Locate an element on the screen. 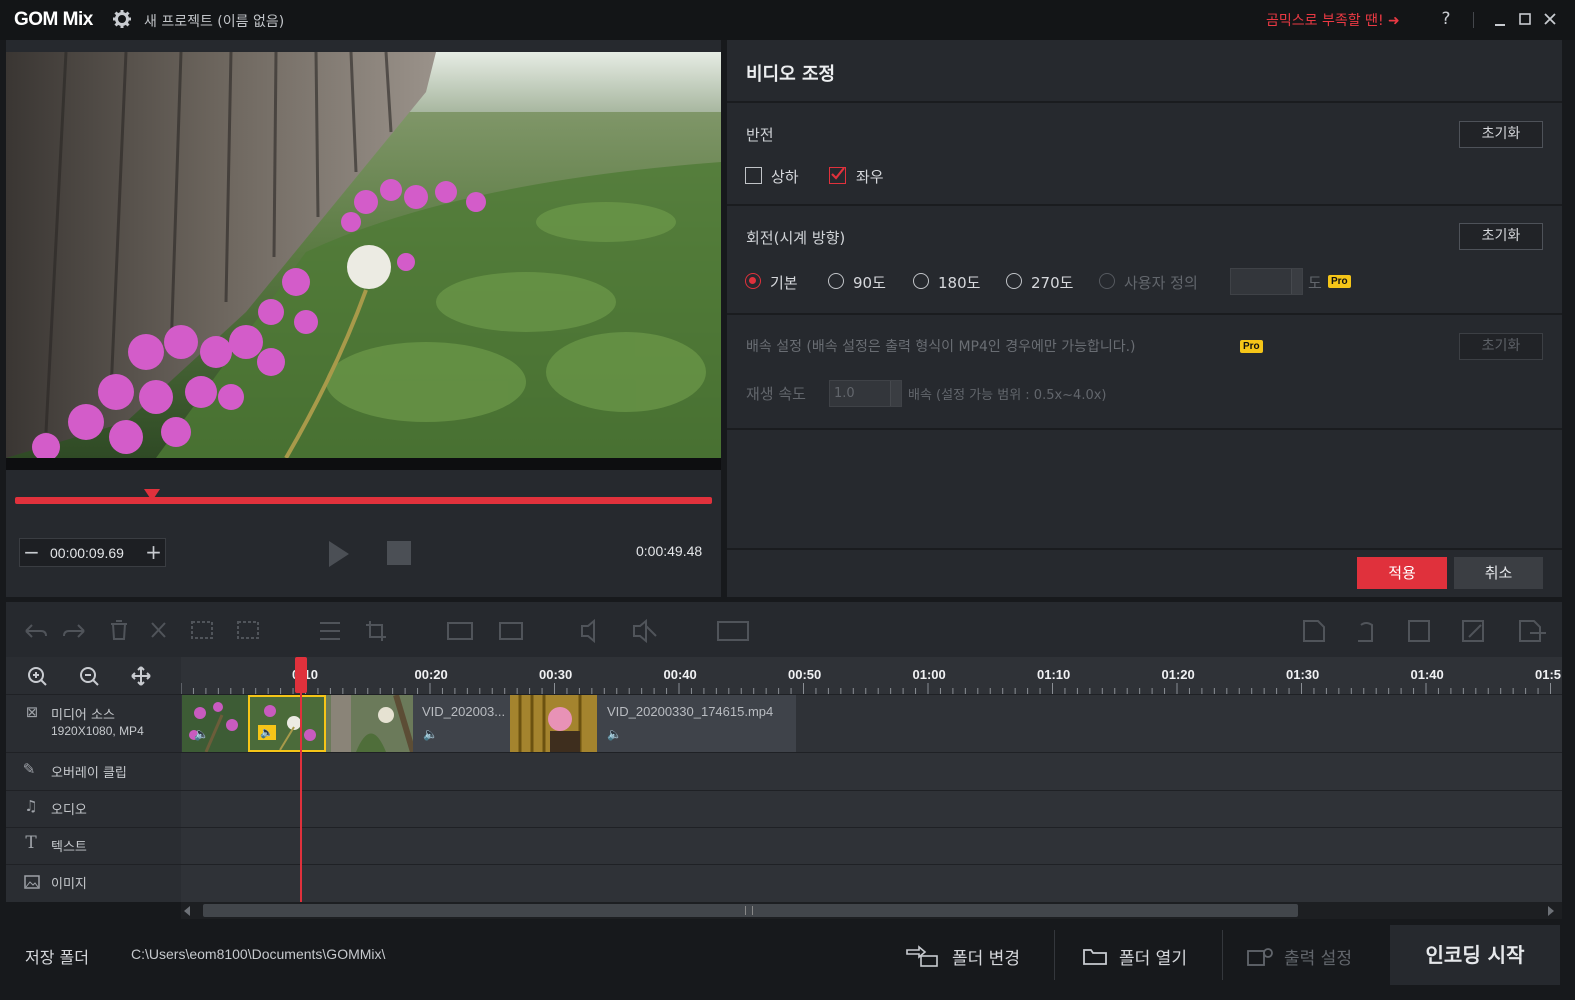 The height and width of the screenshot is (1000, 1575). rotate-reset-button: 초기화 is located at coordinates (1501, 236).